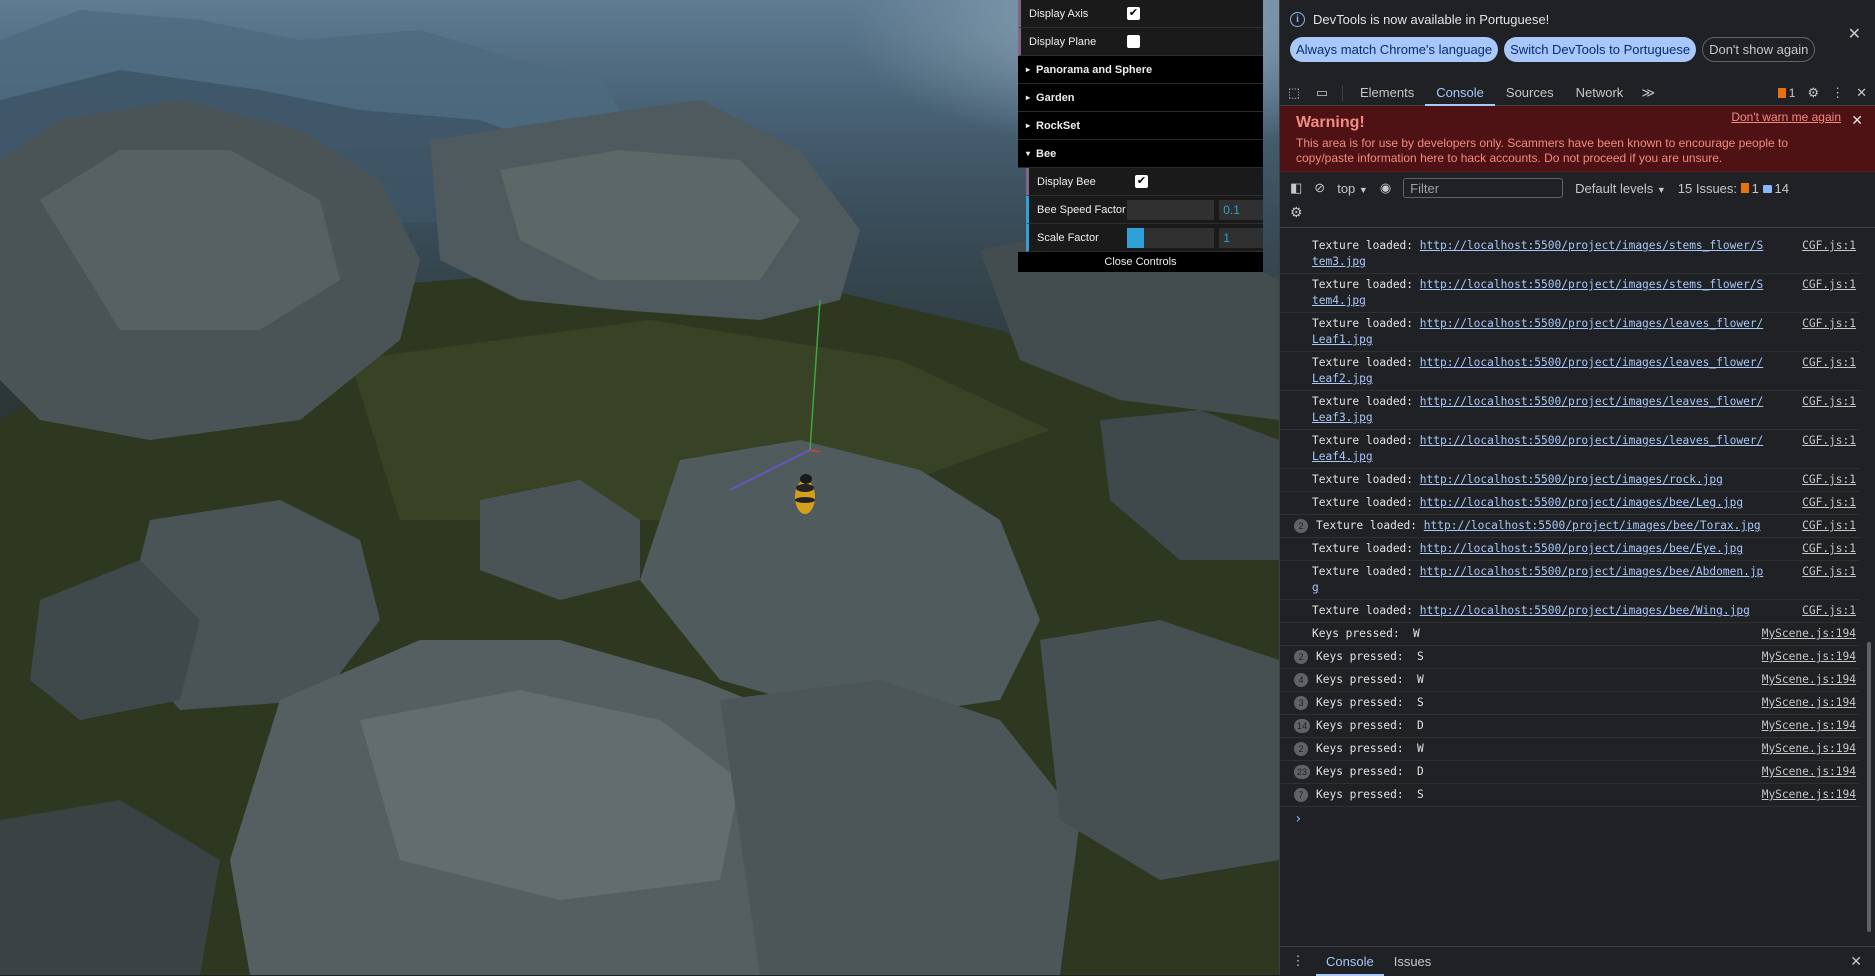  I want to click on issues-count: 1, so click(1792, 93).